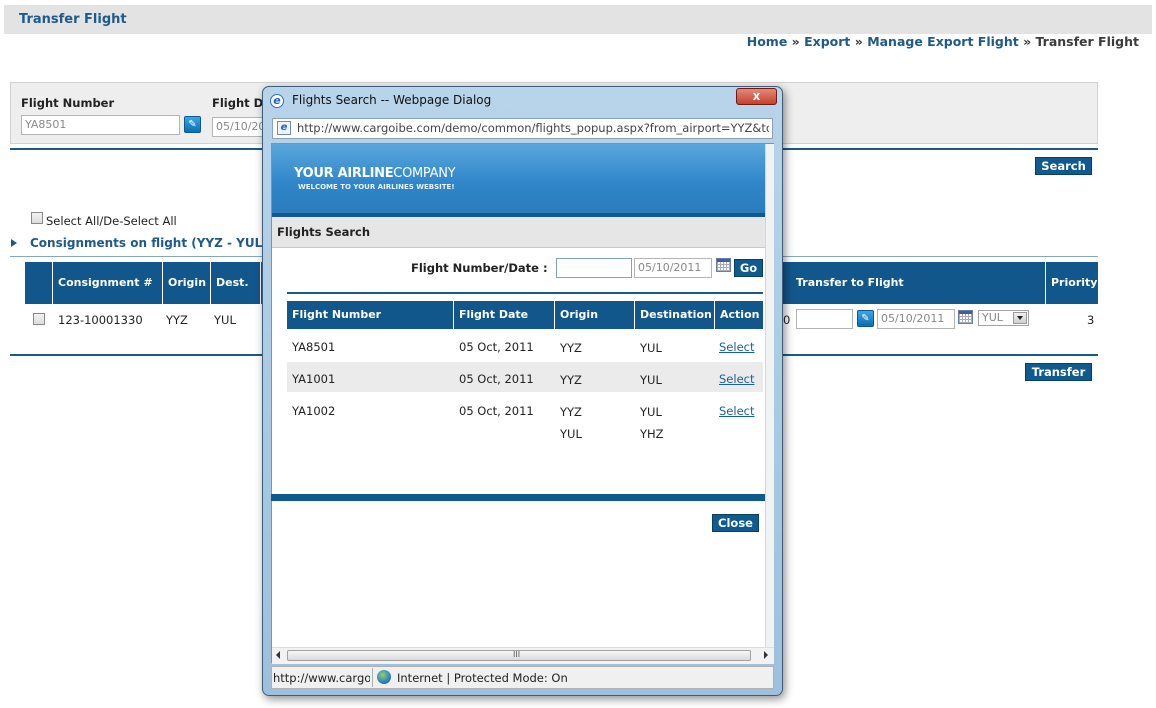 The height and width of the screenshot is (708, 1156). What do you see at coordinates (384, 677) in the screenshot?
I see `globe-icon` at bounding box center [384, 677].